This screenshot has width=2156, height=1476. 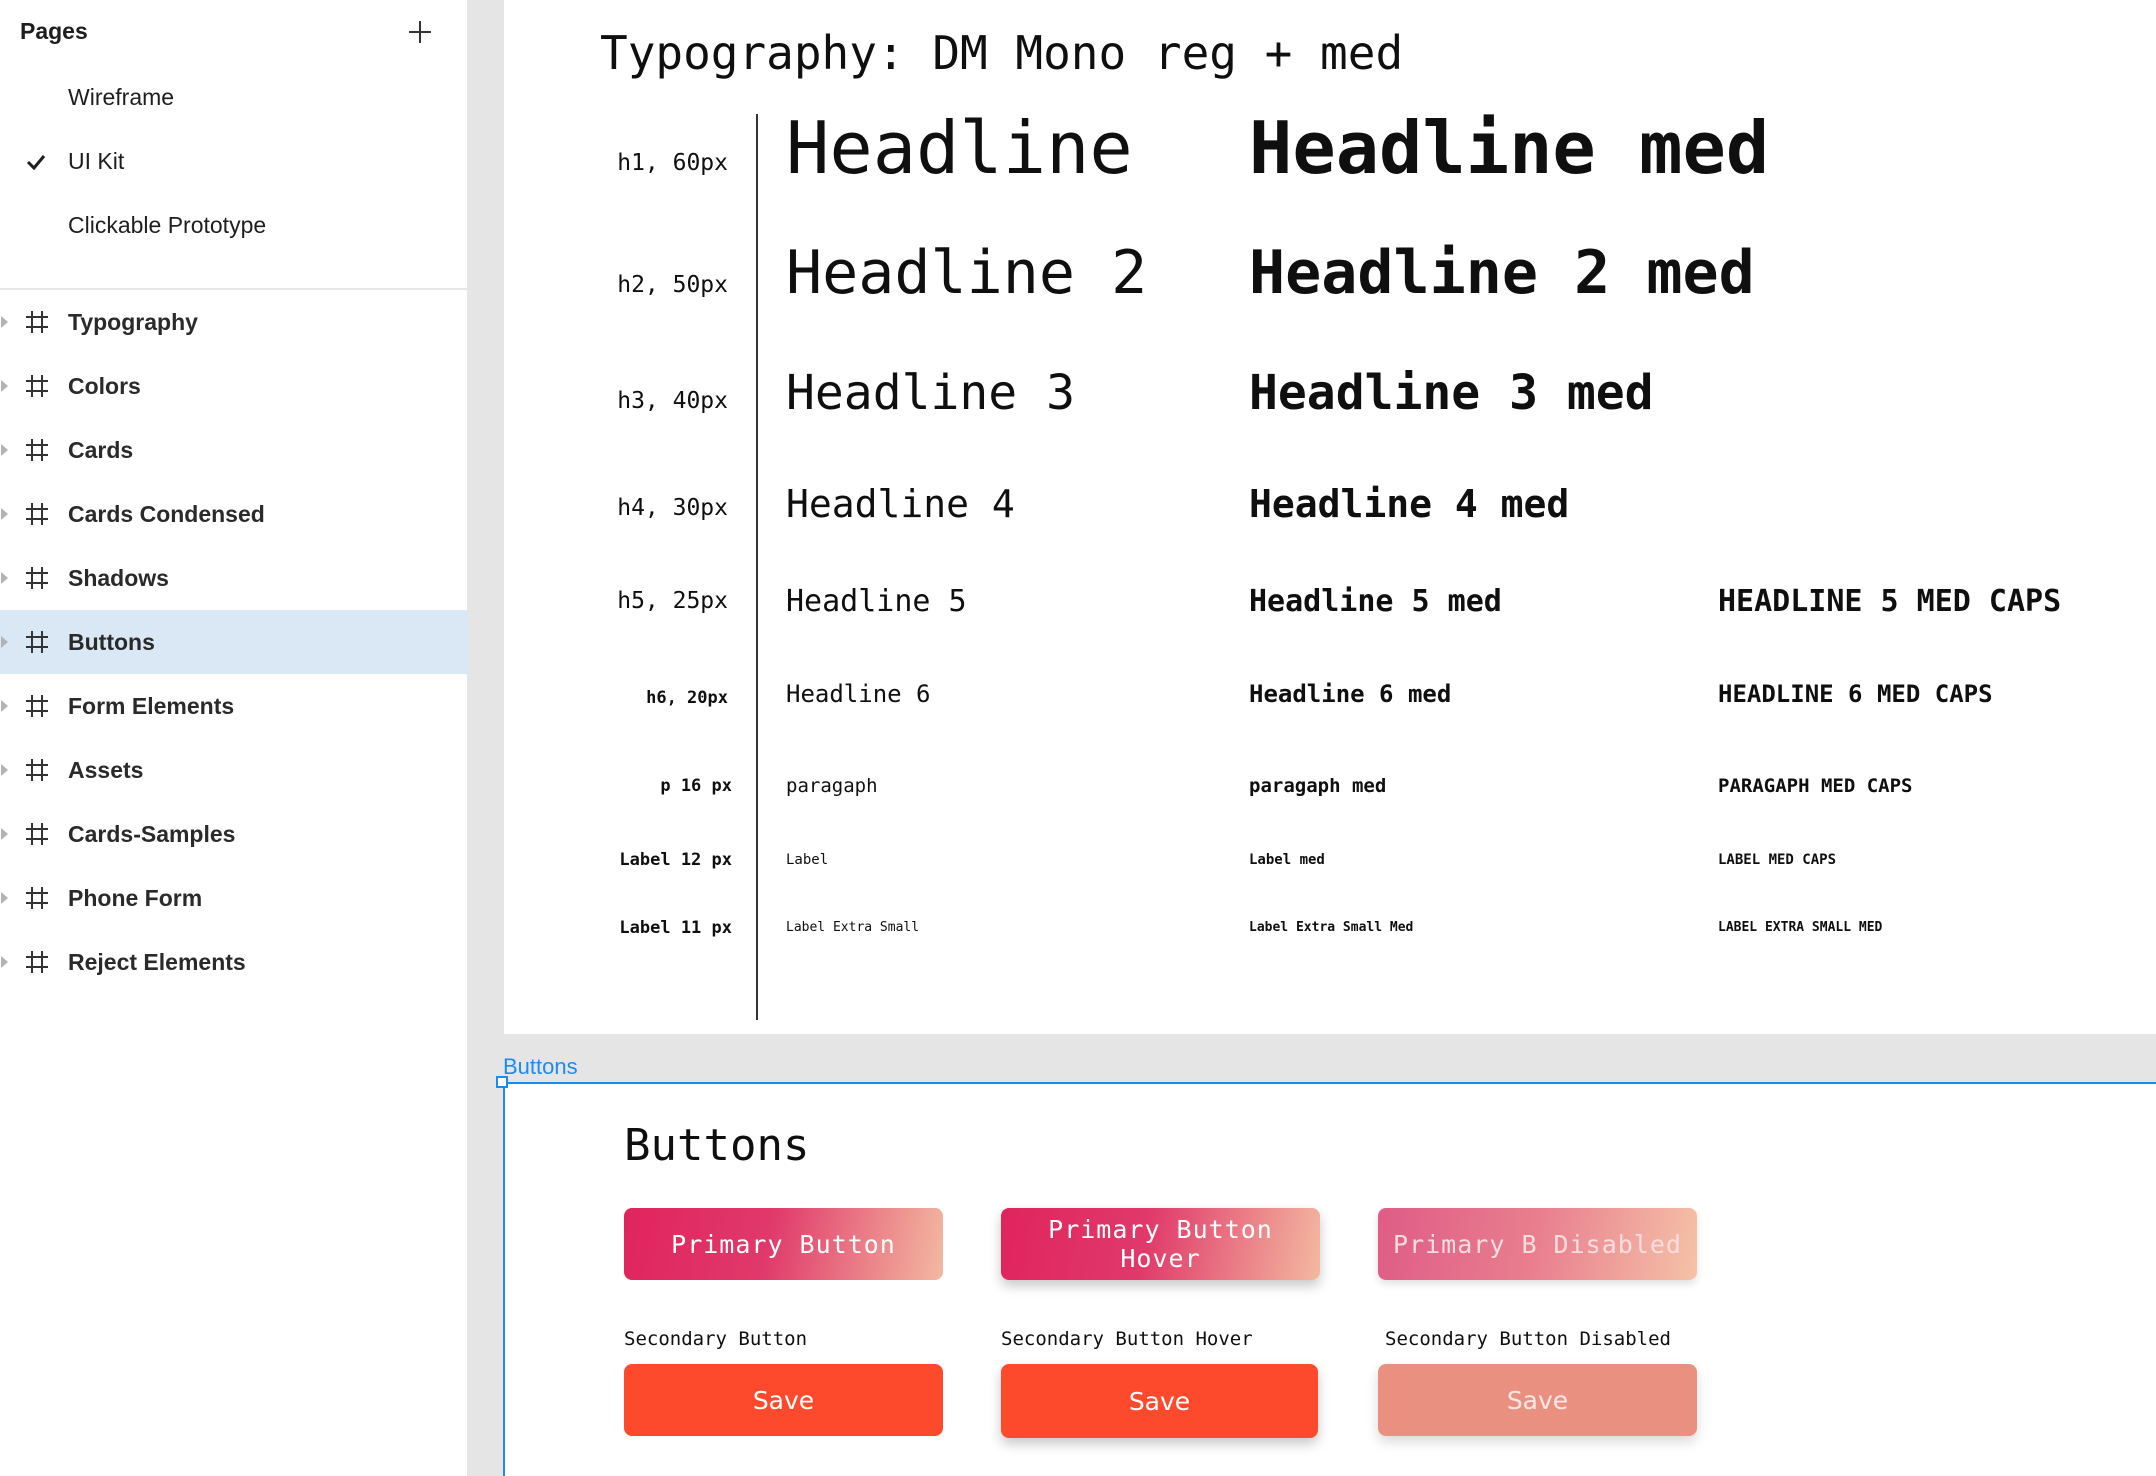 I want to click on typography-divider, so click(x=757, y=567).